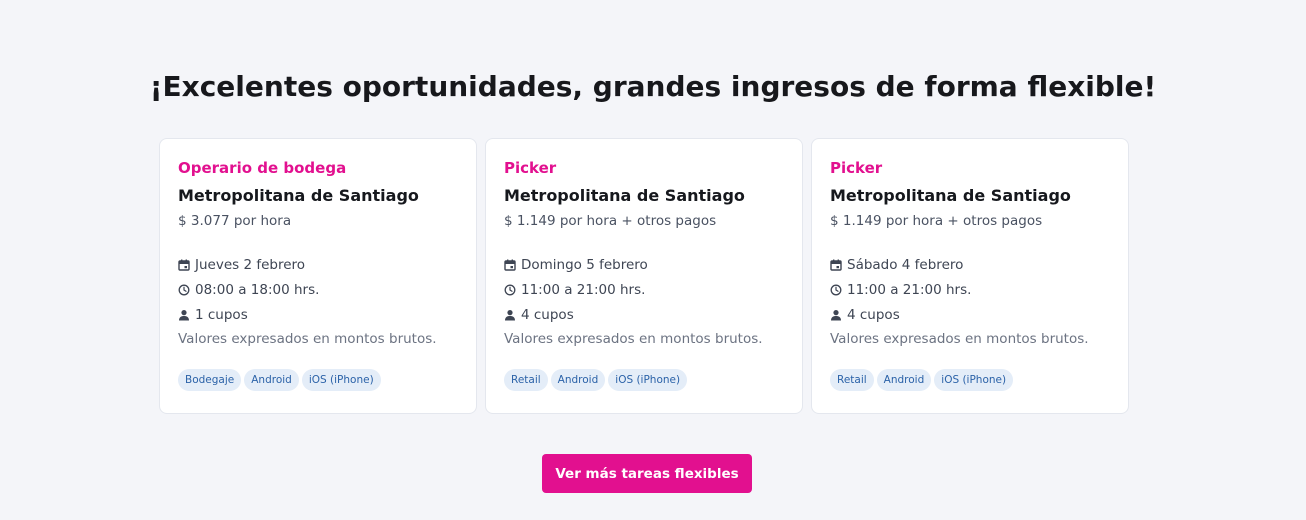 The width and height of the screenshot is (1306, 520). I want to click on job-spots-row: 1 cupos, so click(318, 314).